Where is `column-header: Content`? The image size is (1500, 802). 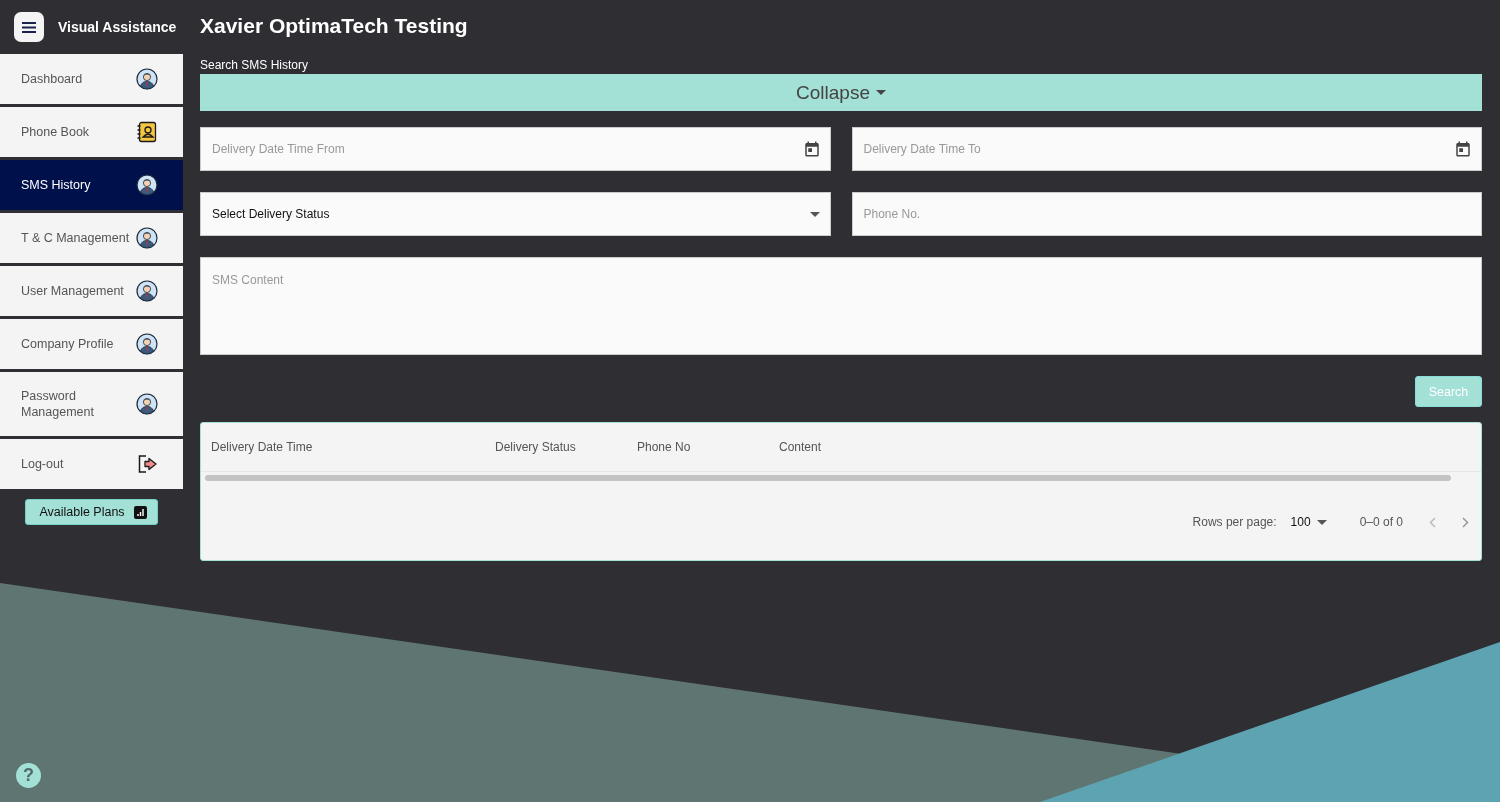 column-header: Content is located at coordinates (800, 447).